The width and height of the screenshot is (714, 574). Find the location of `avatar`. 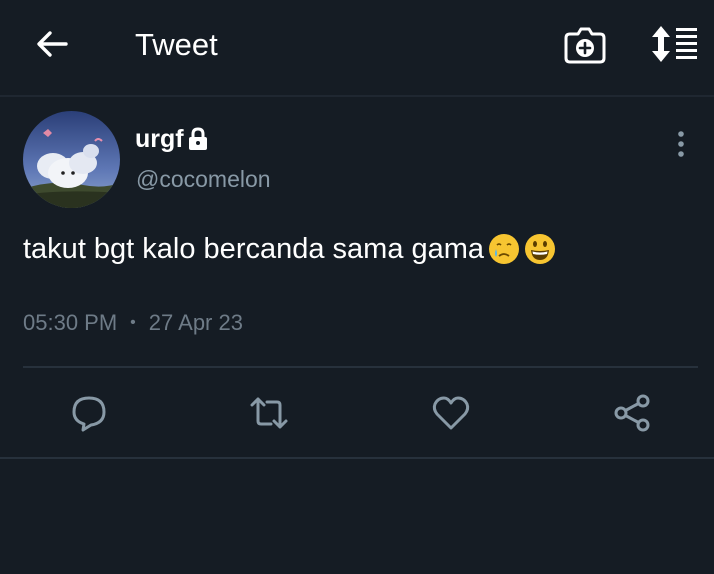

avatar is located at coordinates (71, 159).